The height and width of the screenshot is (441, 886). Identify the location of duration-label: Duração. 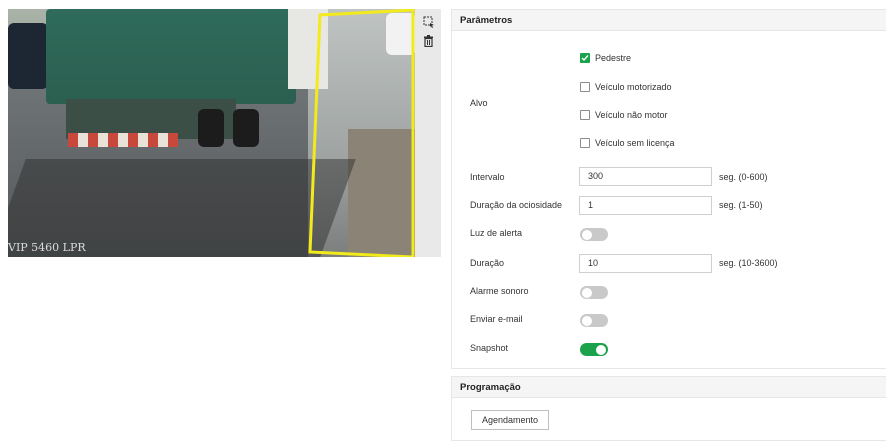
(487, 263).